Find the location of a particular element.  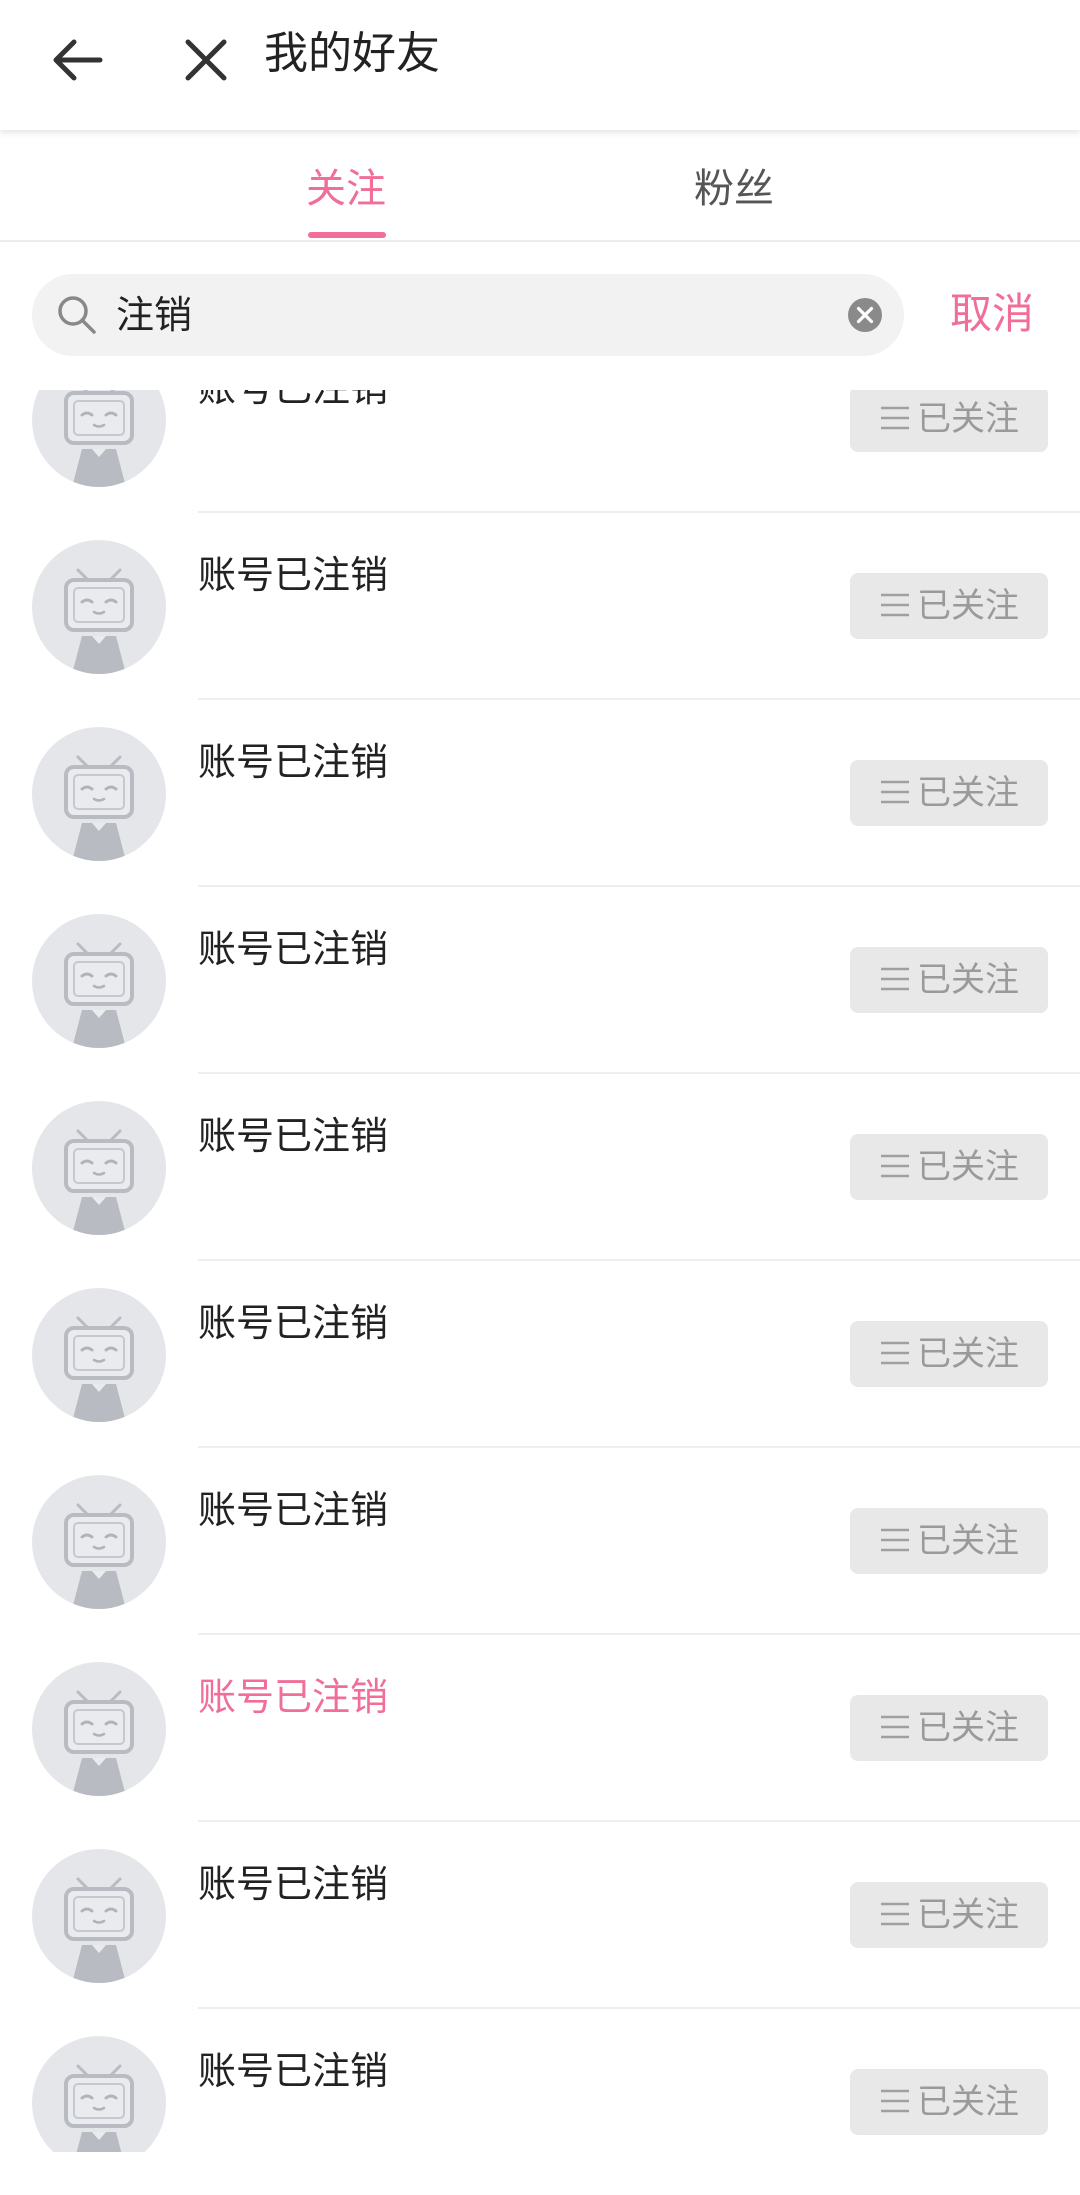

back-button is located at coordinates (78, 60).